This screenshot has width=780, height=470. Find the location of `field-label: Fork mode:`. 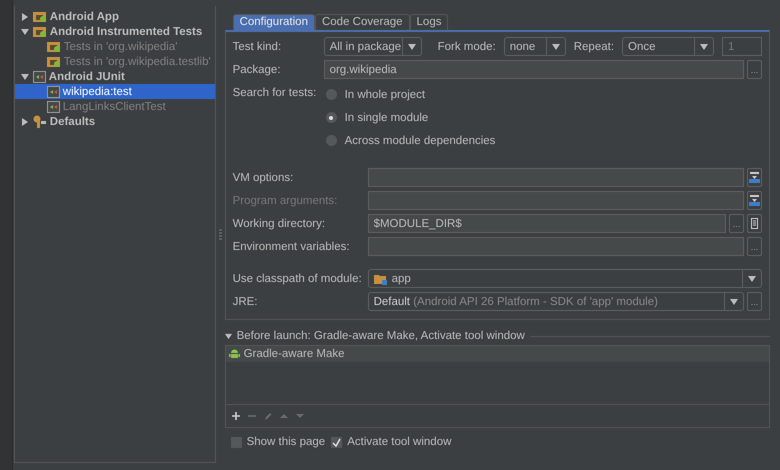

field-label: Fork mode: is located at coordinates (467, 46).